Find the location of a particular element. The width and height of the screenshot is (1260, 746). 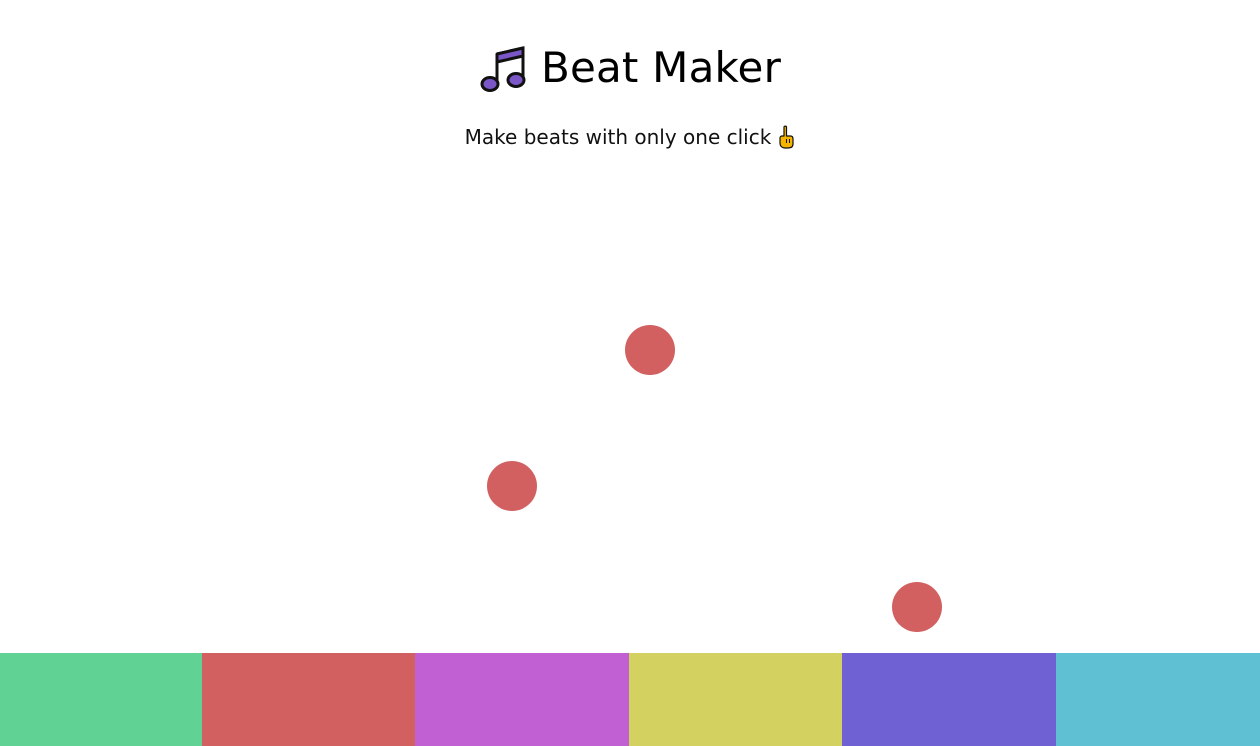

subtitle-text: Make beats with only one click is located at coordinates (618, 137).